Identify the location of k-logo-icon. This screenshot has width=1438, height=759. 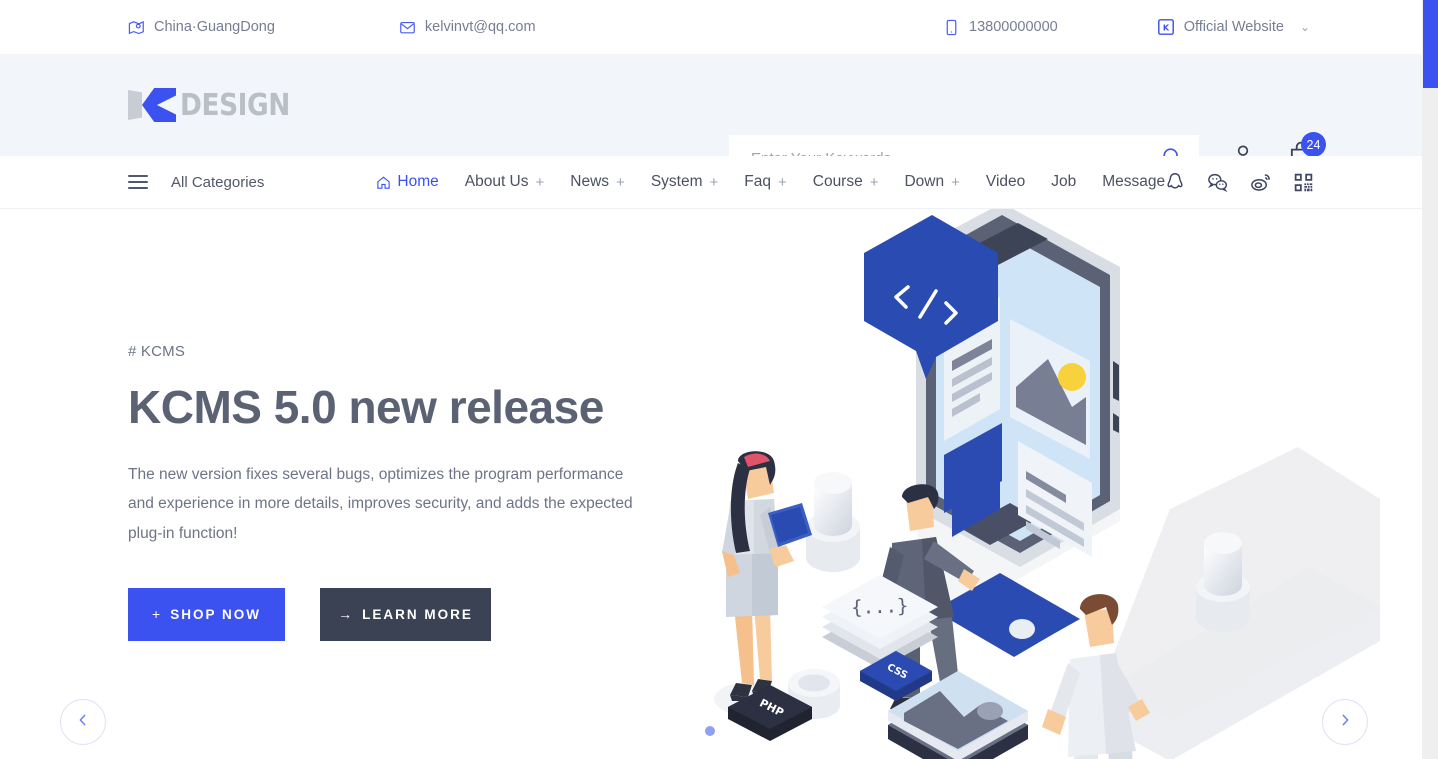
(155, 105).